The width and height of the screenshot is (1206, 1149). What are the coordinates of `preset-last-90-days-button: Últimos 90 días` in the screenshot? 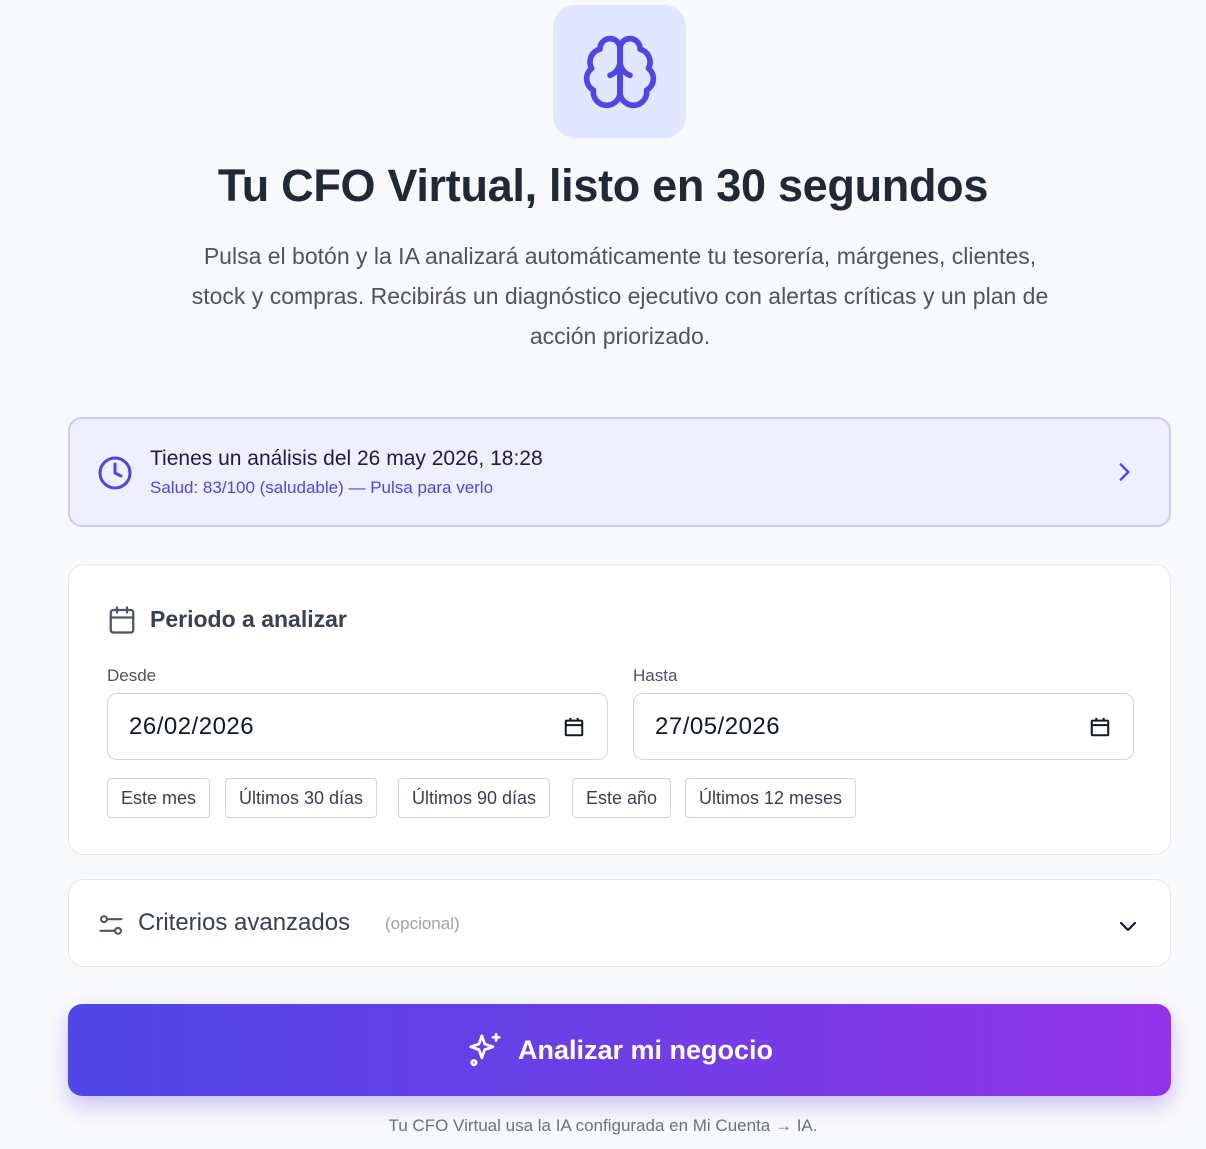 It's located at (474, 798).